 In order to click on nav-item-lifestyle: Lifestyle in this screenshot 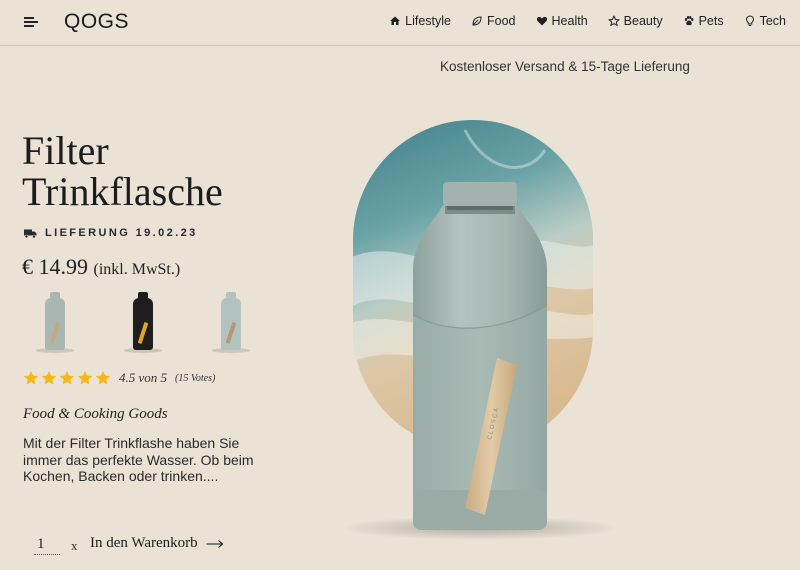, I will do `click(420, 21)`.